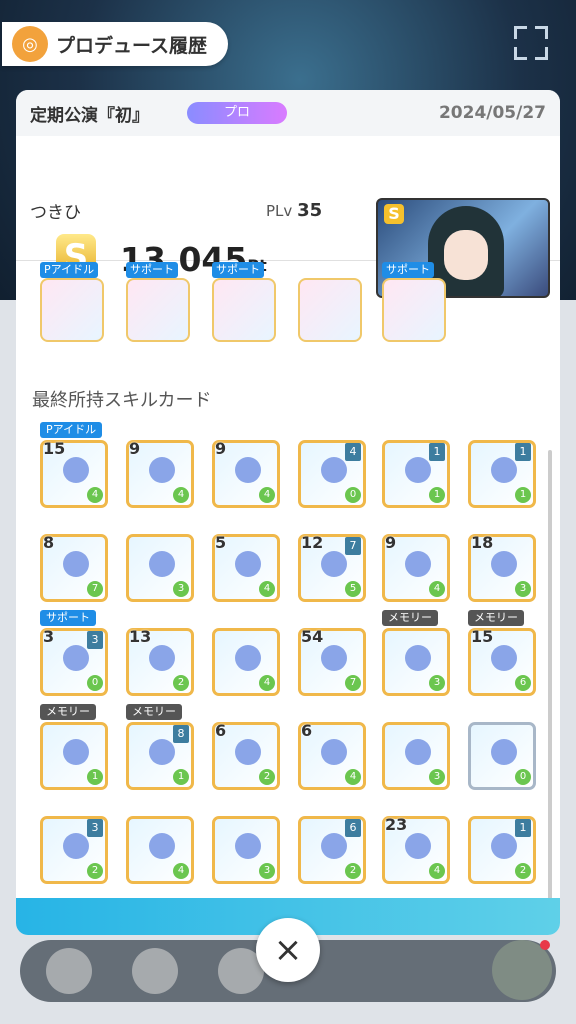  I want to click on skill-card: 15 6, so click(502, 661).